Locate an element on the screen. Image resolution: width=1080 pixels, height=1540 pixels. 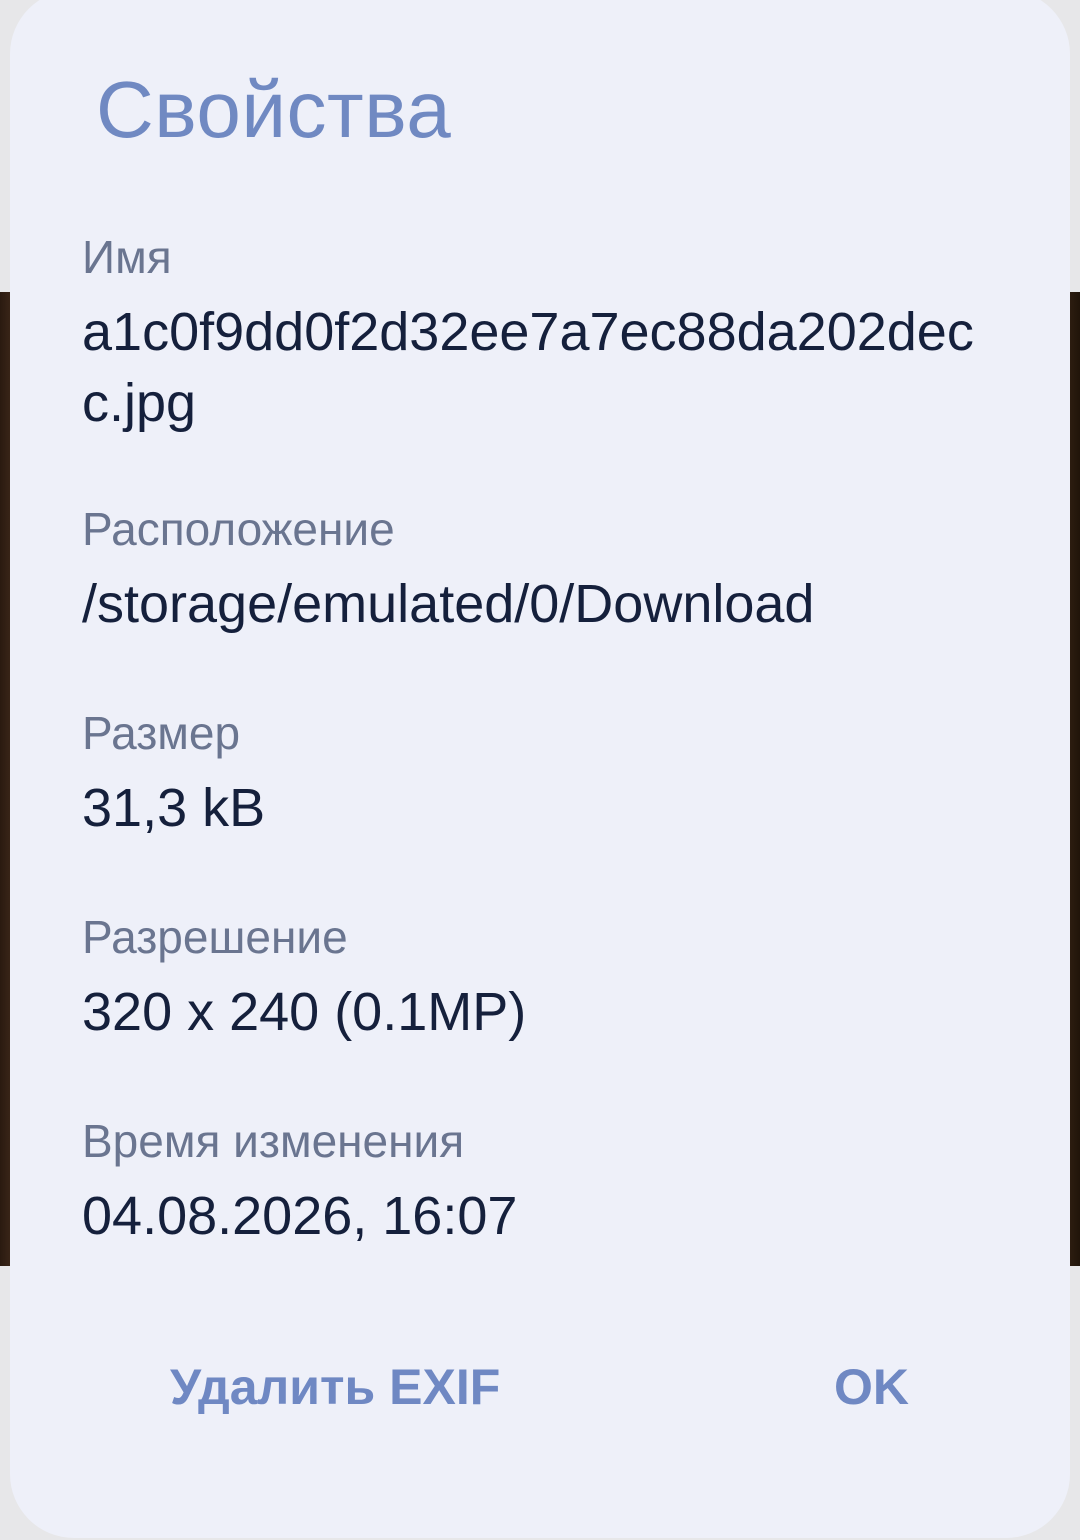
property-resolution: Разрешение 320 x 240 (0.1MP) is located at coordinates (547, 979).